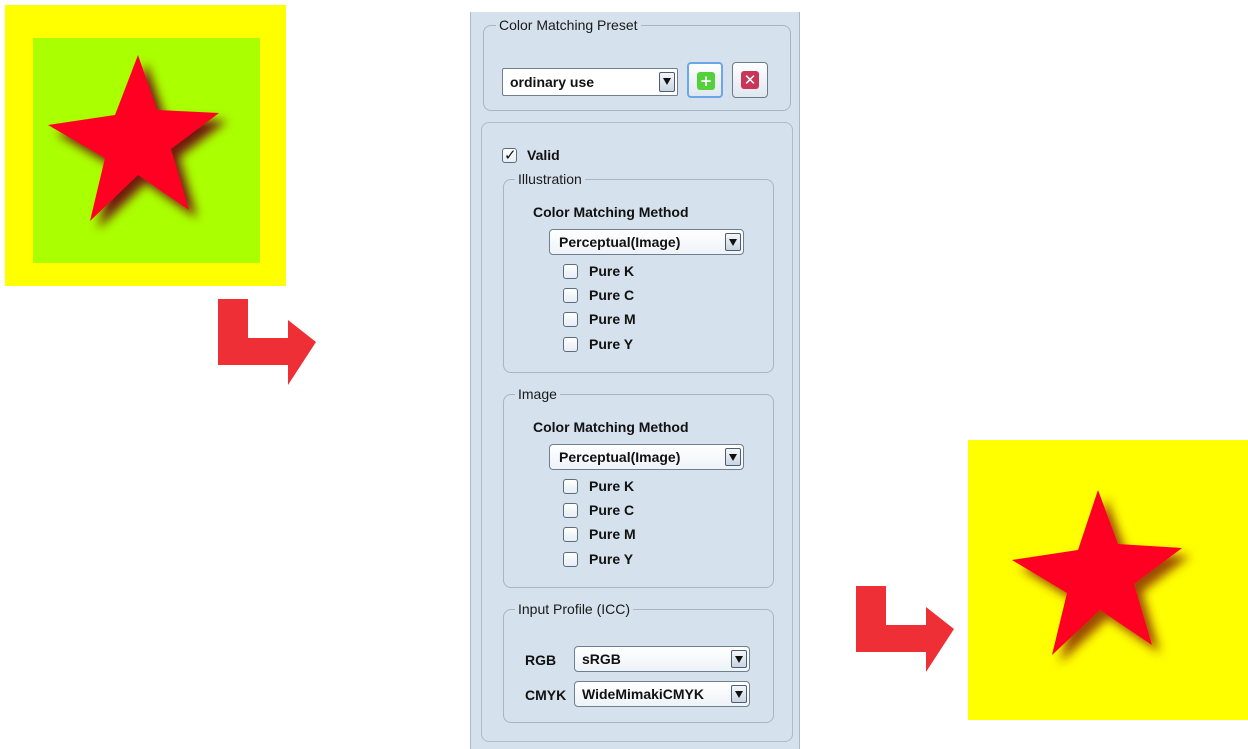 Image resolution: width=1248 pixels, height=749 pixels. Describe the element at coordinates (570, 295) in the screenshot. I see `illustration-pure-c-checkbox` at that location.